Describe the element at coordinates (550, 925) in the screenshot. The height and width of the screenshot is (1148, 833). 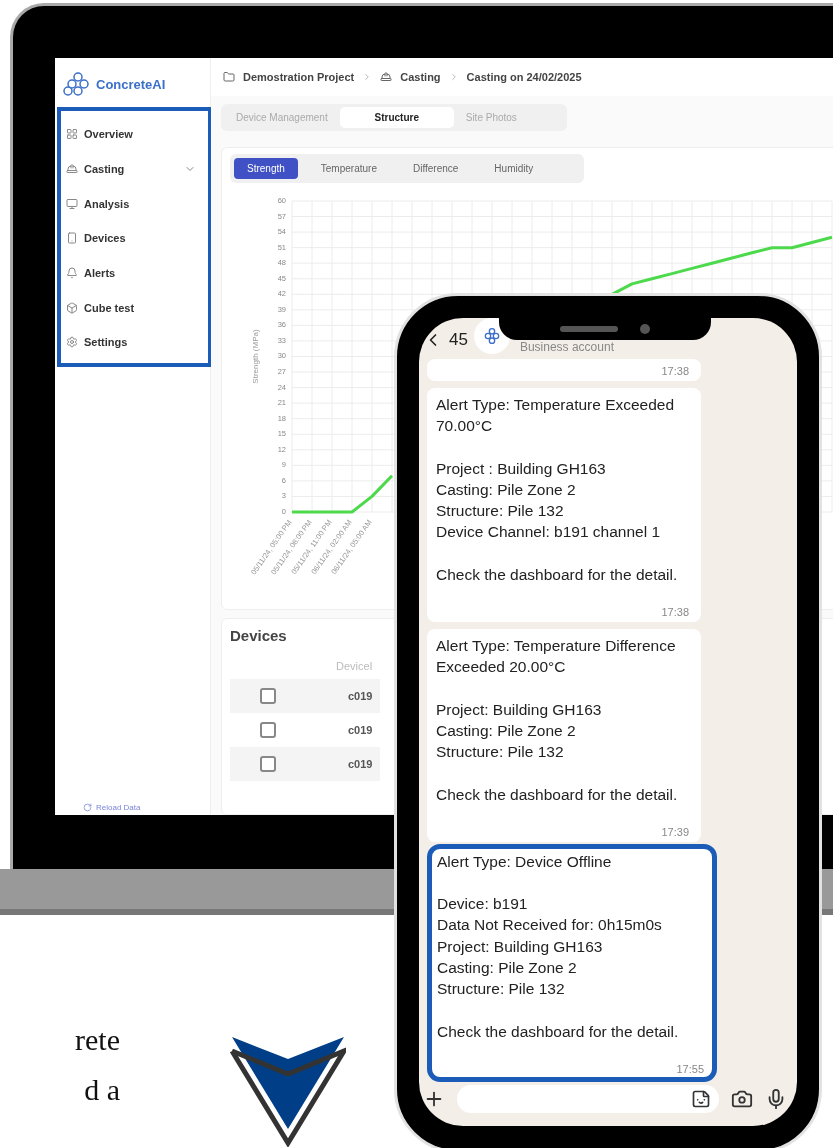
I see `message-line: Data Not Received for: 0h15m0s` at that location.